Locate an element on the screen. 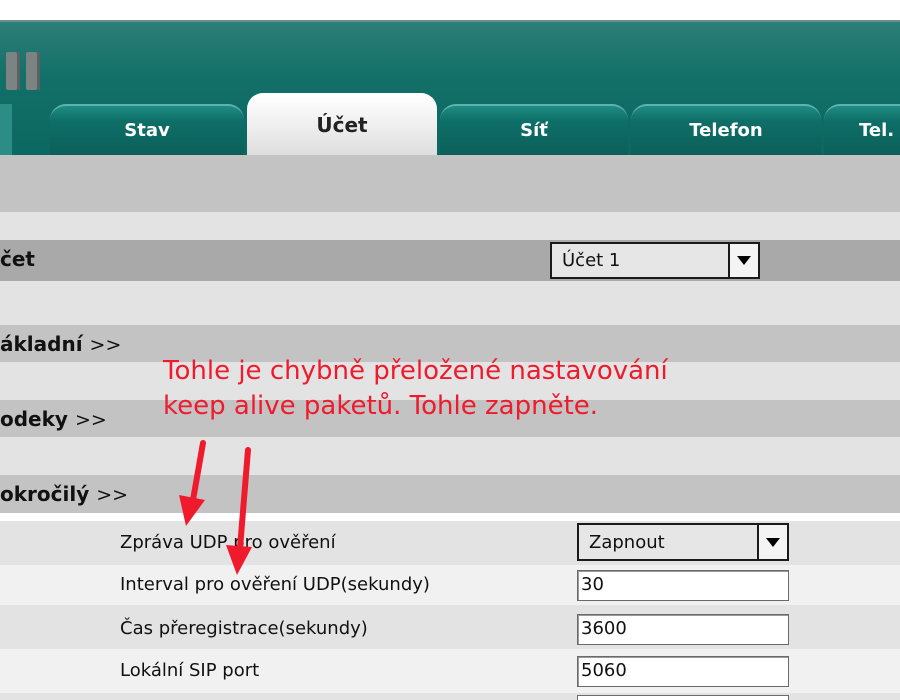 This screenshot has height=700, width=900. section-basic-toggle: ákladní >> is located at coordinates (60, 344).